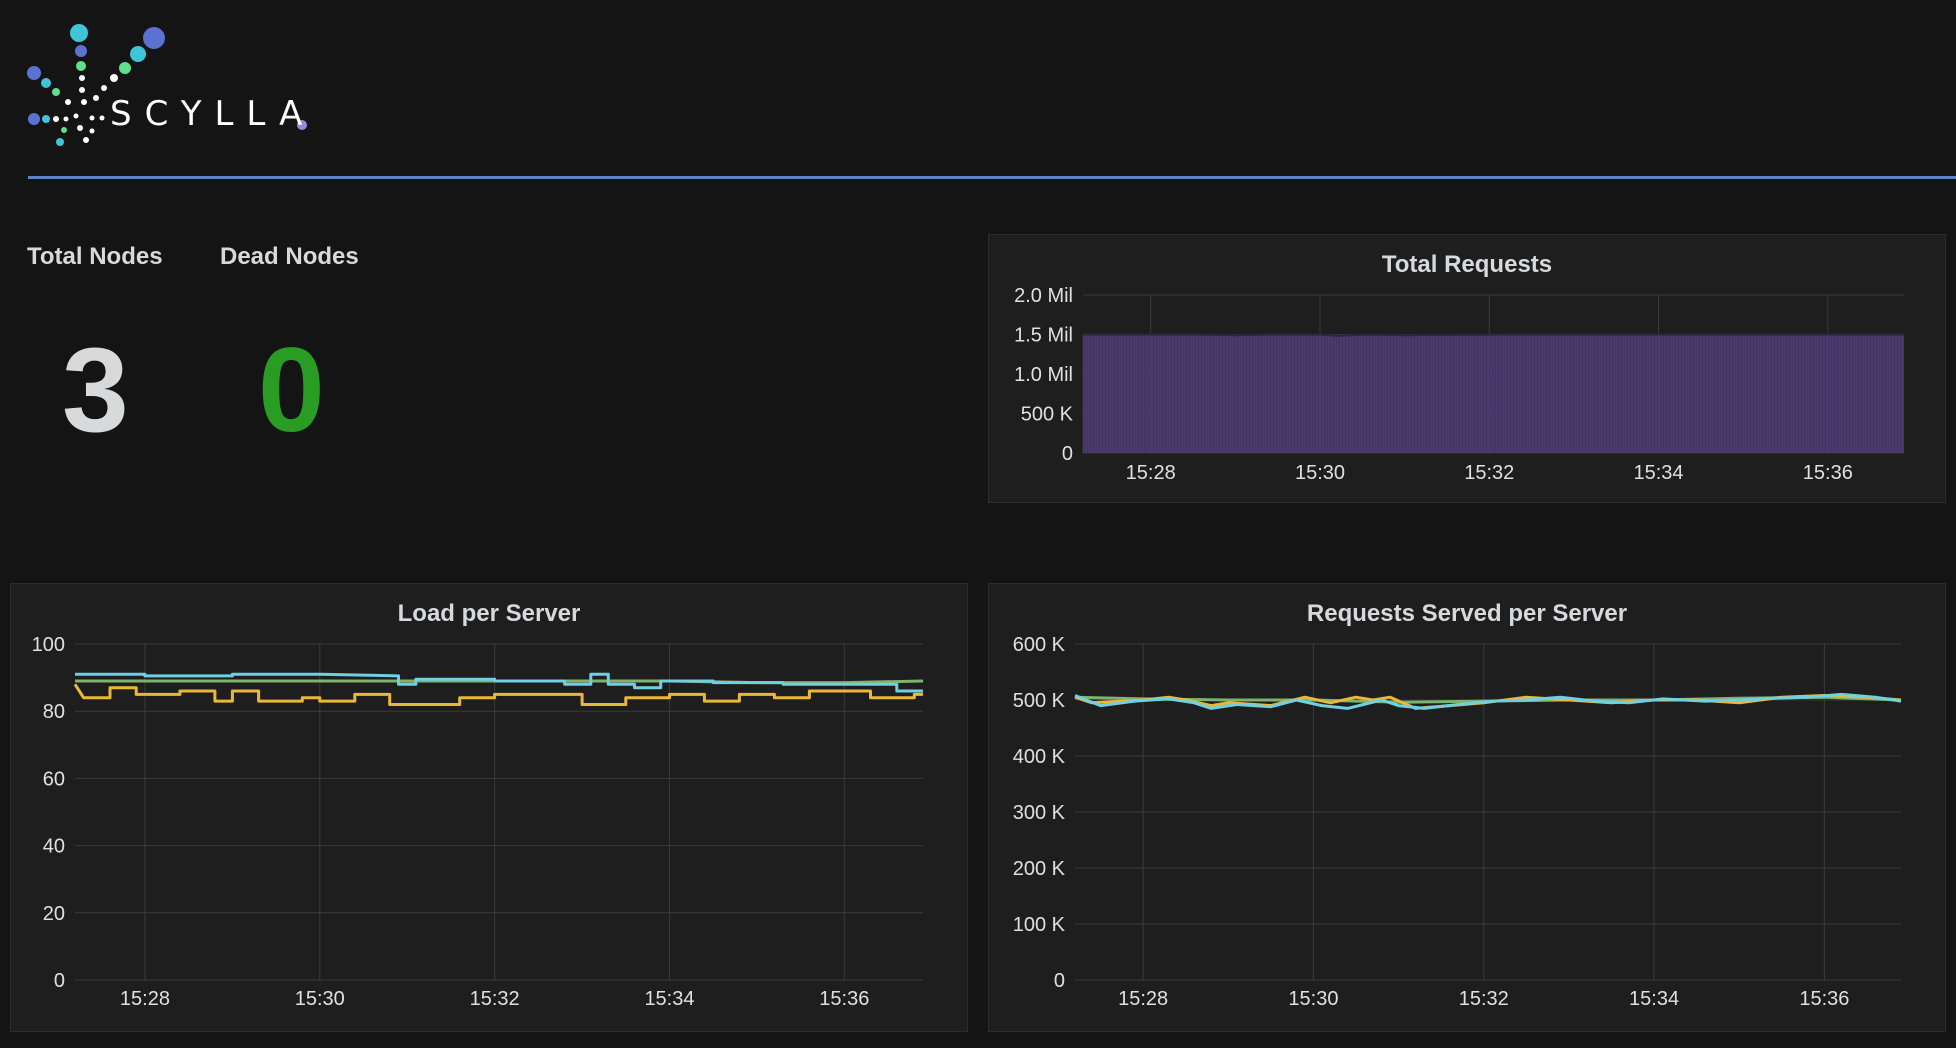 This screenshot has width=1956, height=1048. What do you see at coordinates (54, 914) in the screenshot?
I see `y-tick-label: 20` at bounding box center [54, 914].